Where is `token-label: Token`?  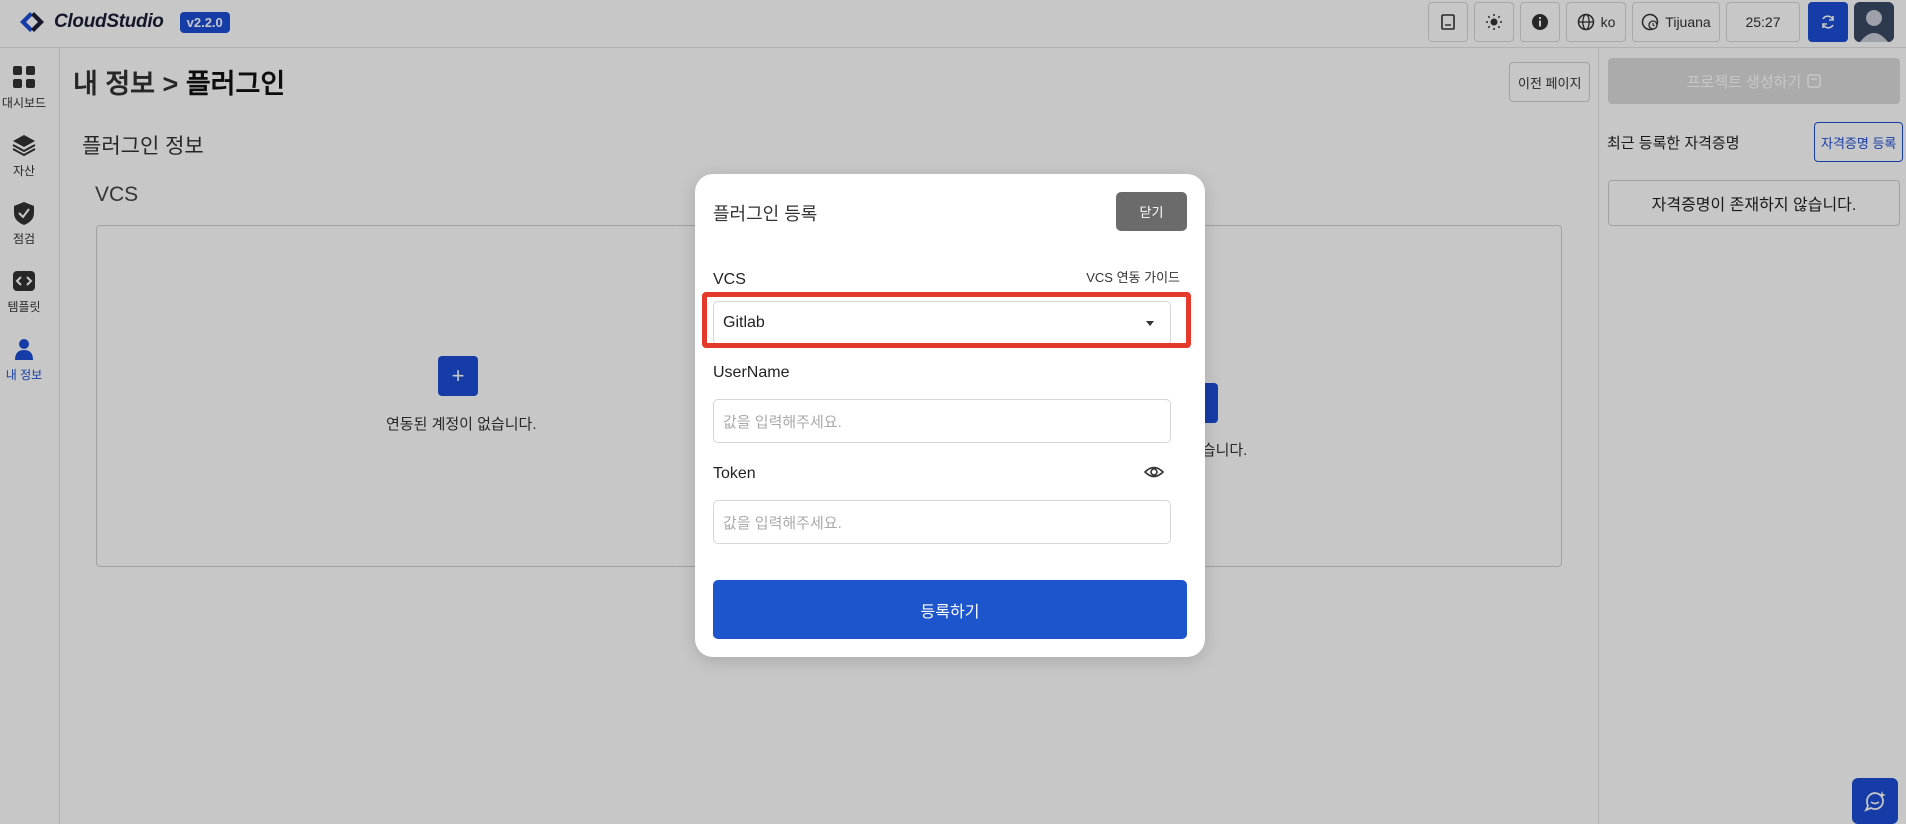 token-label: Token is located at coordinates (734, 473).